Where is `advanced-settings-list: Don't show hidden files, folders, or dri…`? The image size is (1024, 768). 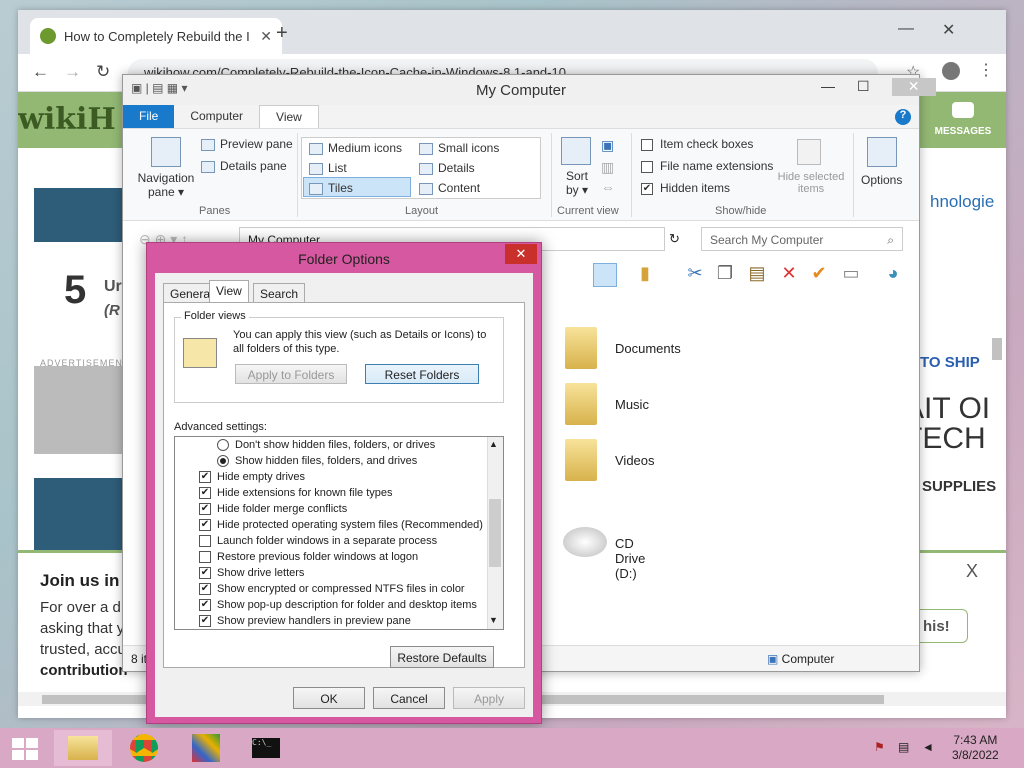 advanced-settings-list: Don't show hidden files, folders, or dri… is located at coordinates (339, 533).